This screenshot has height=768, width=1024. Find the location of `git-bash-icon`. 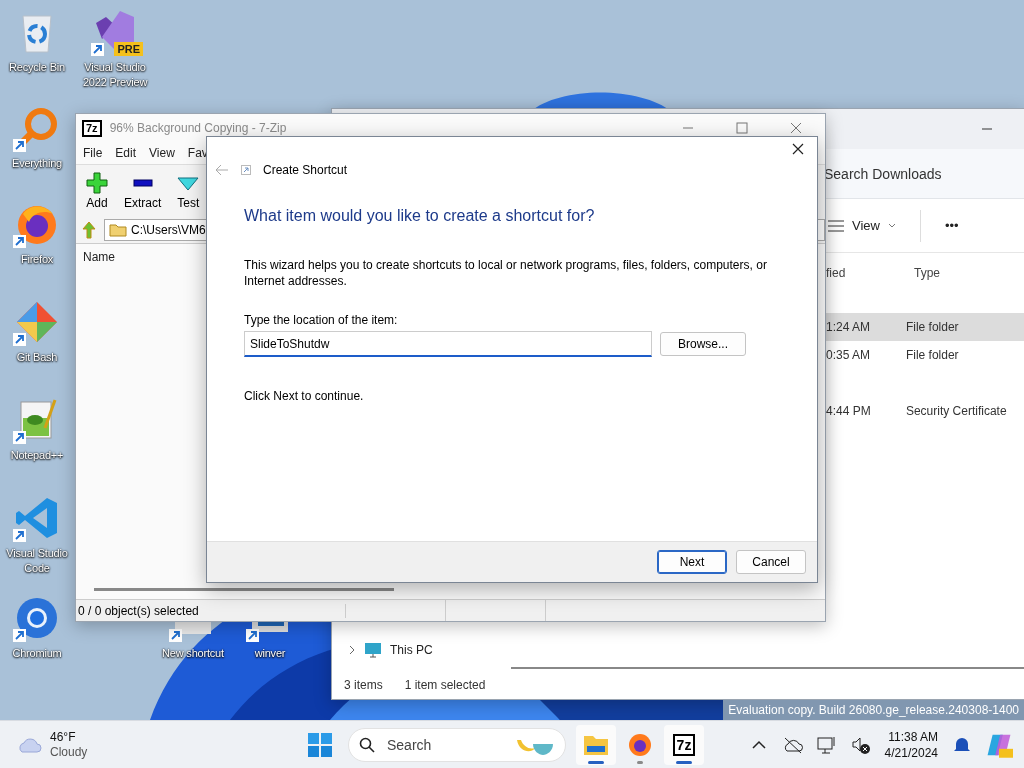

git-bash-icon is located at coordinates (37, 322).